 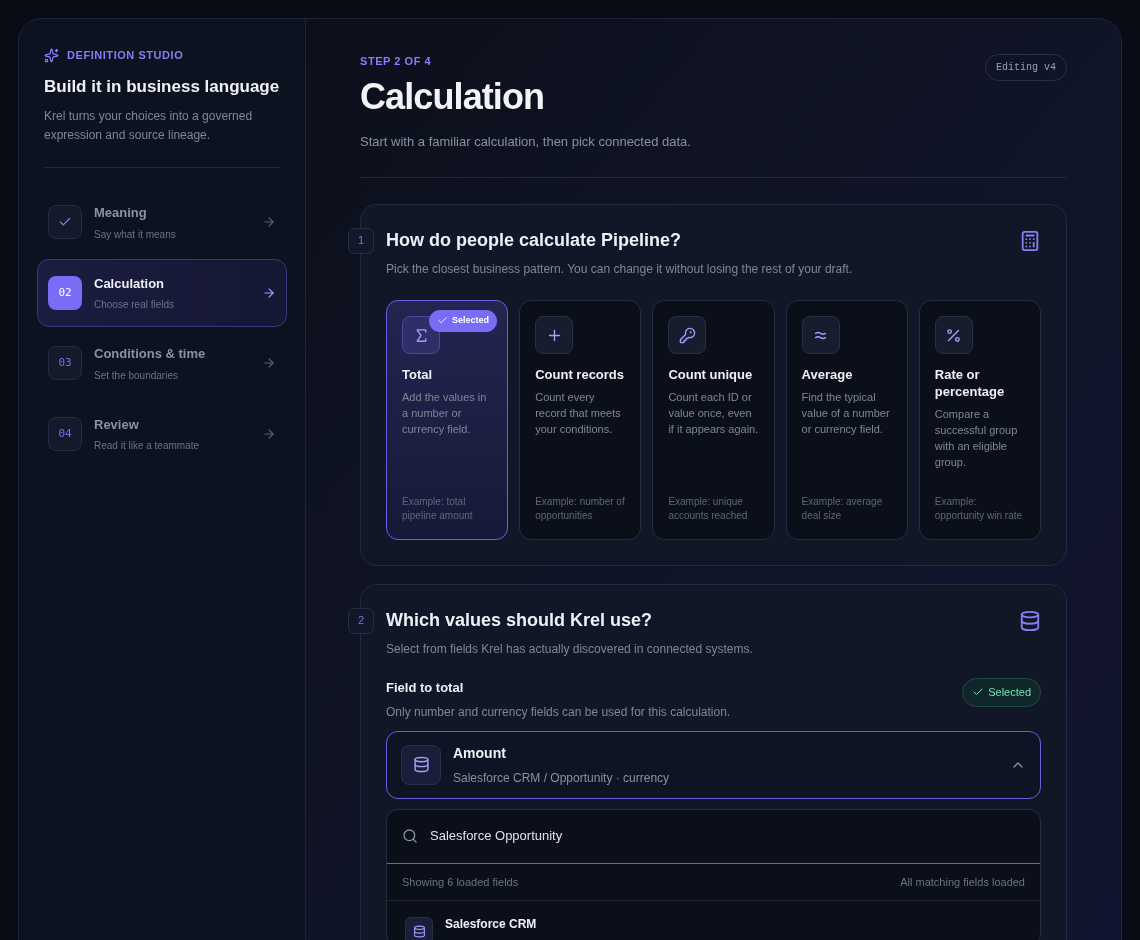 I want to click on step-item: 02 Calculation Choose real fields, so click(x=162, y=292).